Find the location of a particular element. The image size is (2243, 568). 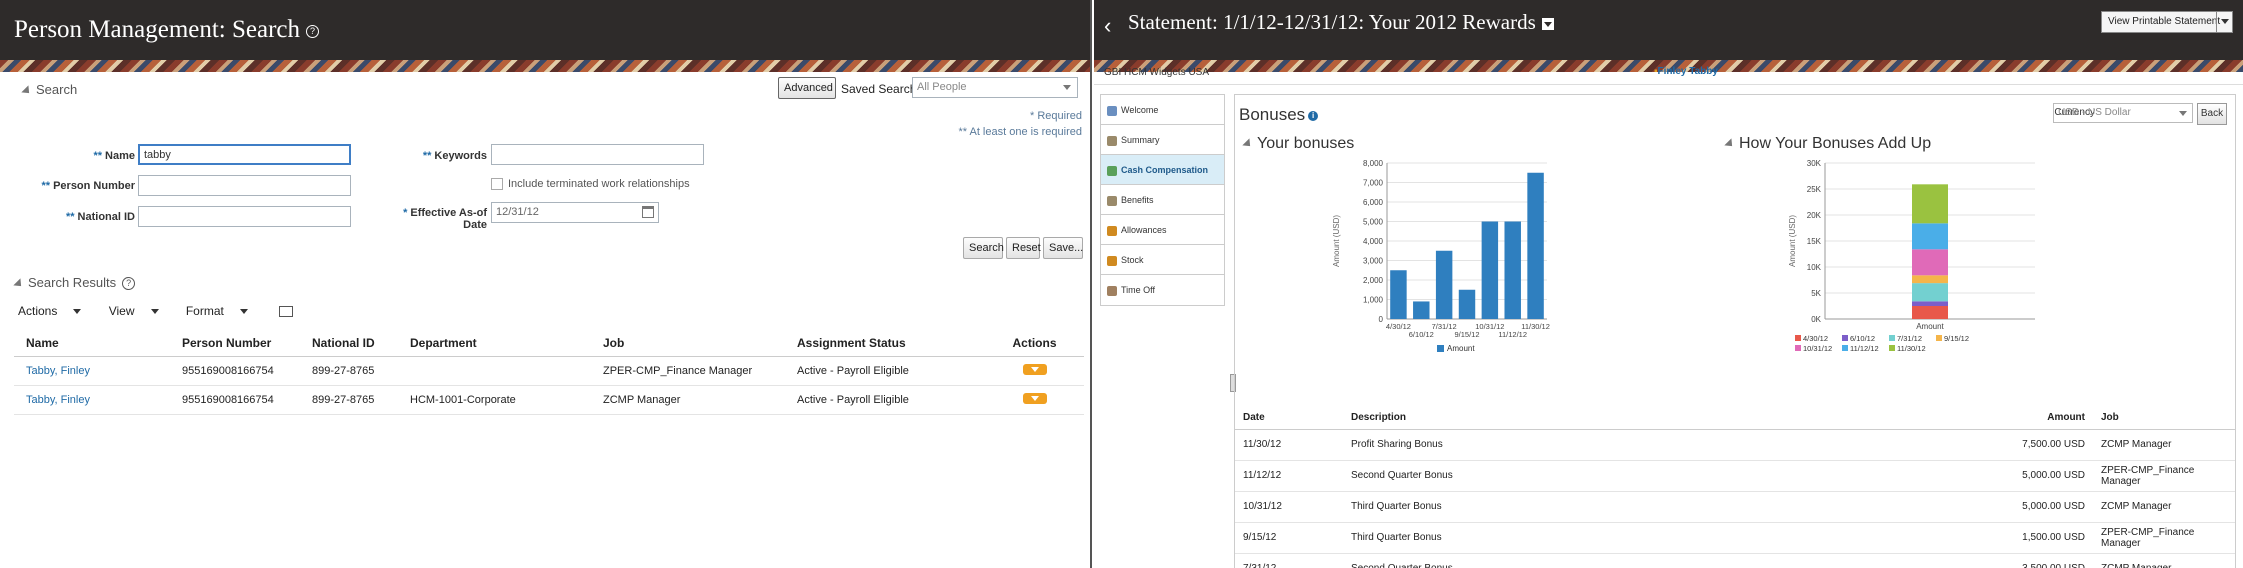

column-header: Actions is located at coordinates (1034, 343).